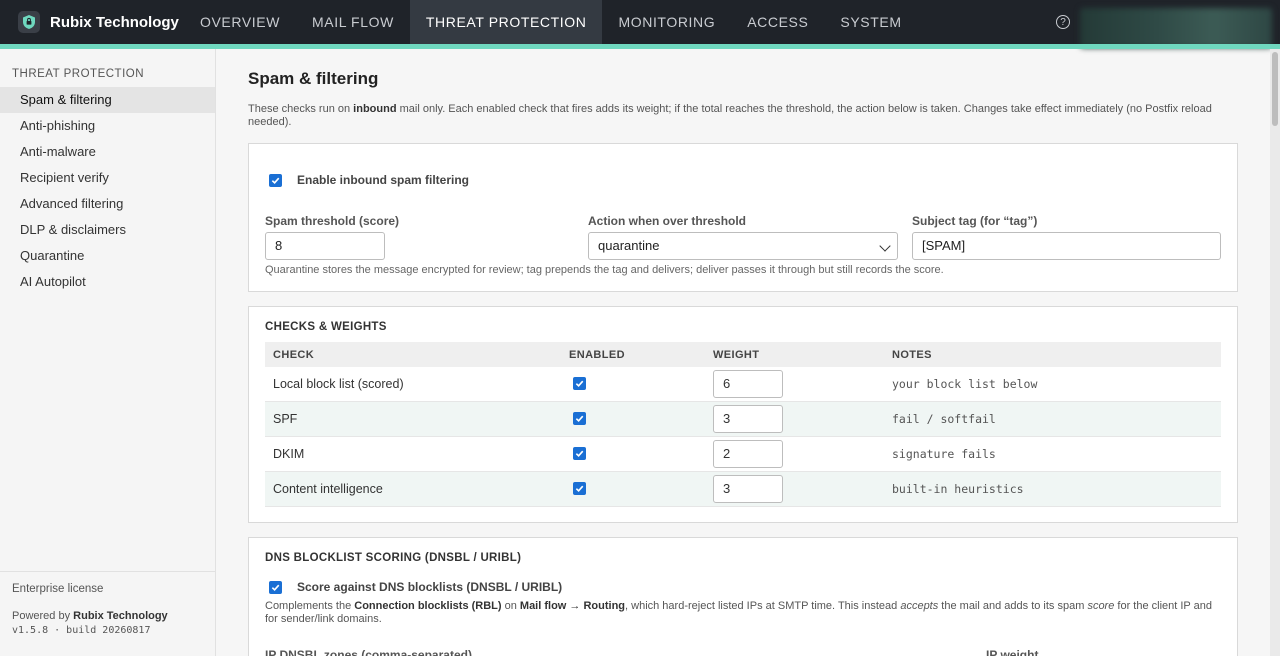 The image size is (1280, 656). Describe the element at coordinates (107, 178) in the screenshot. I see `sidebar-item-recipient-verify: Recipient verify` at that location.